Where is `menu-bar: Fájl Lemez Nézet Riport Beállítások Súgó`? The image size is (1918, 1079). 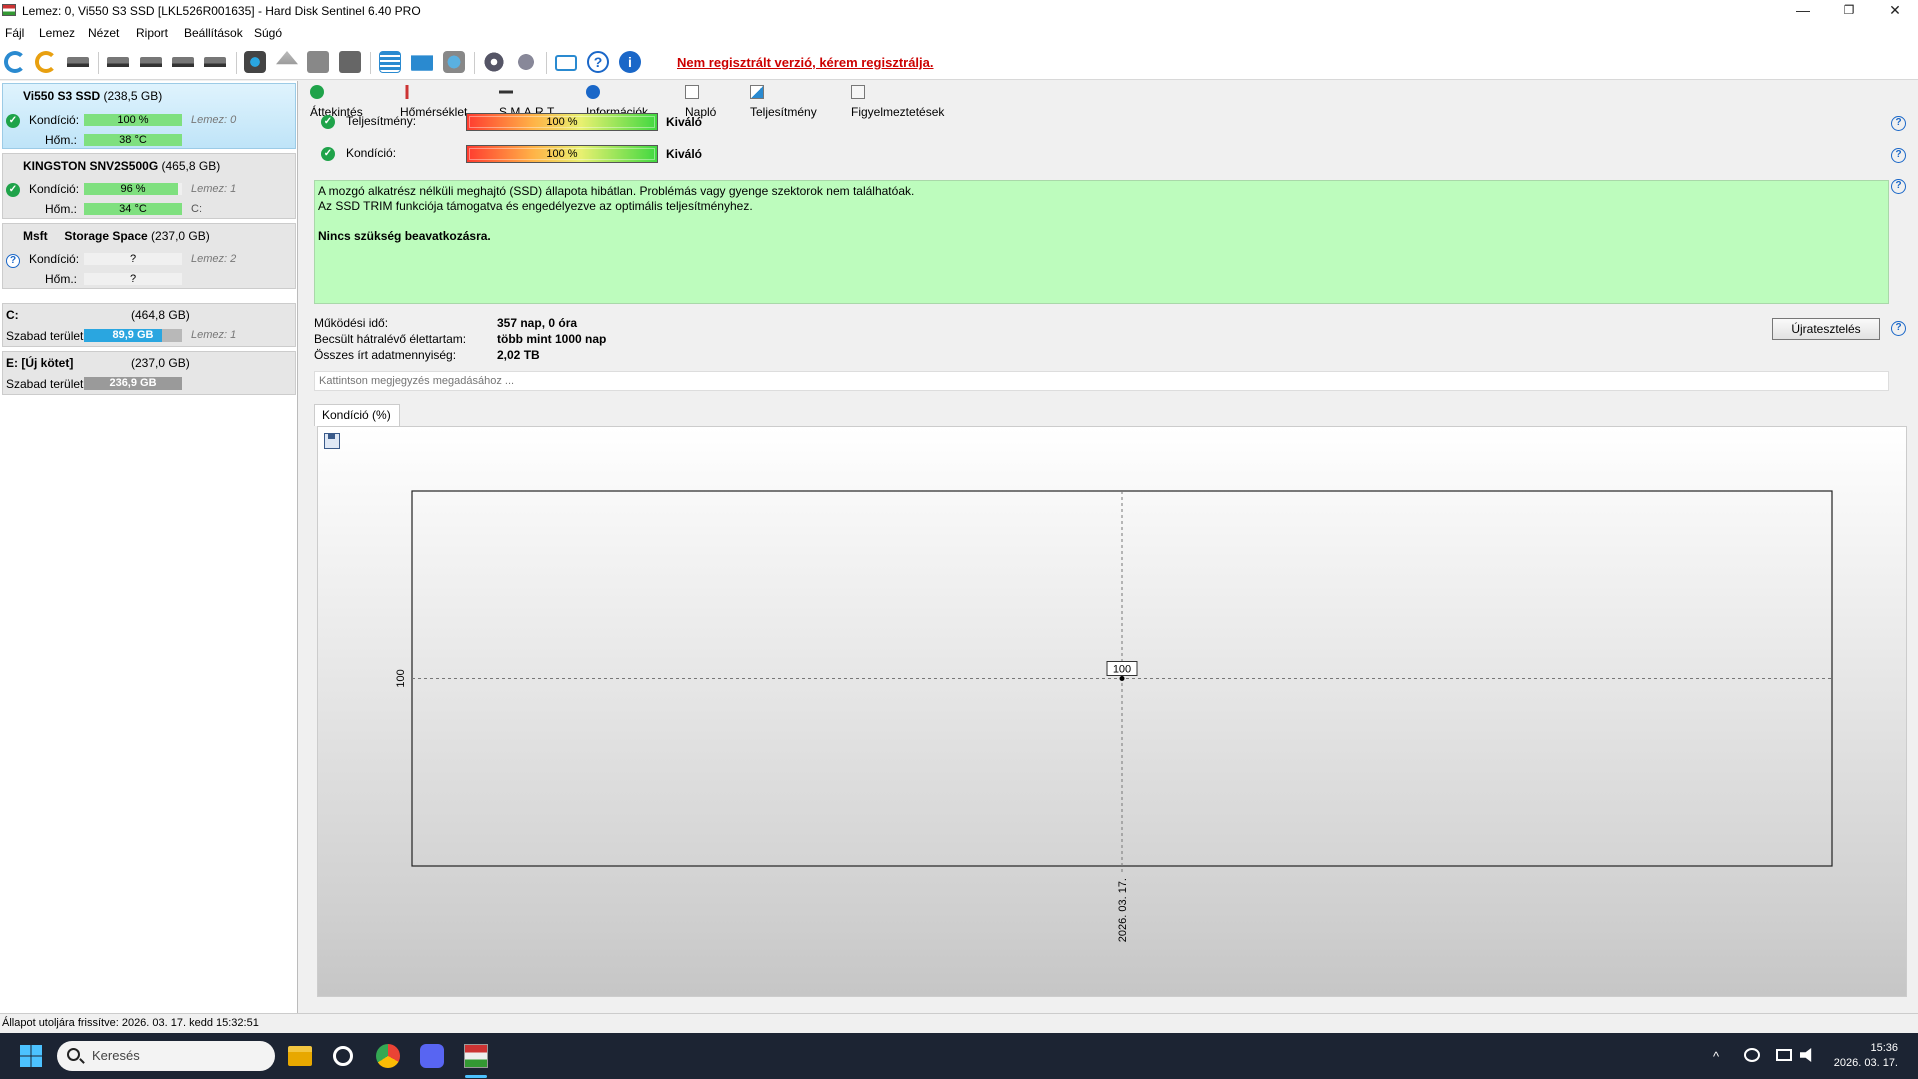 menu-bar: Fájl Lemez Nézet Riport Beállítások Súgó is located at coordinates (959, 33).